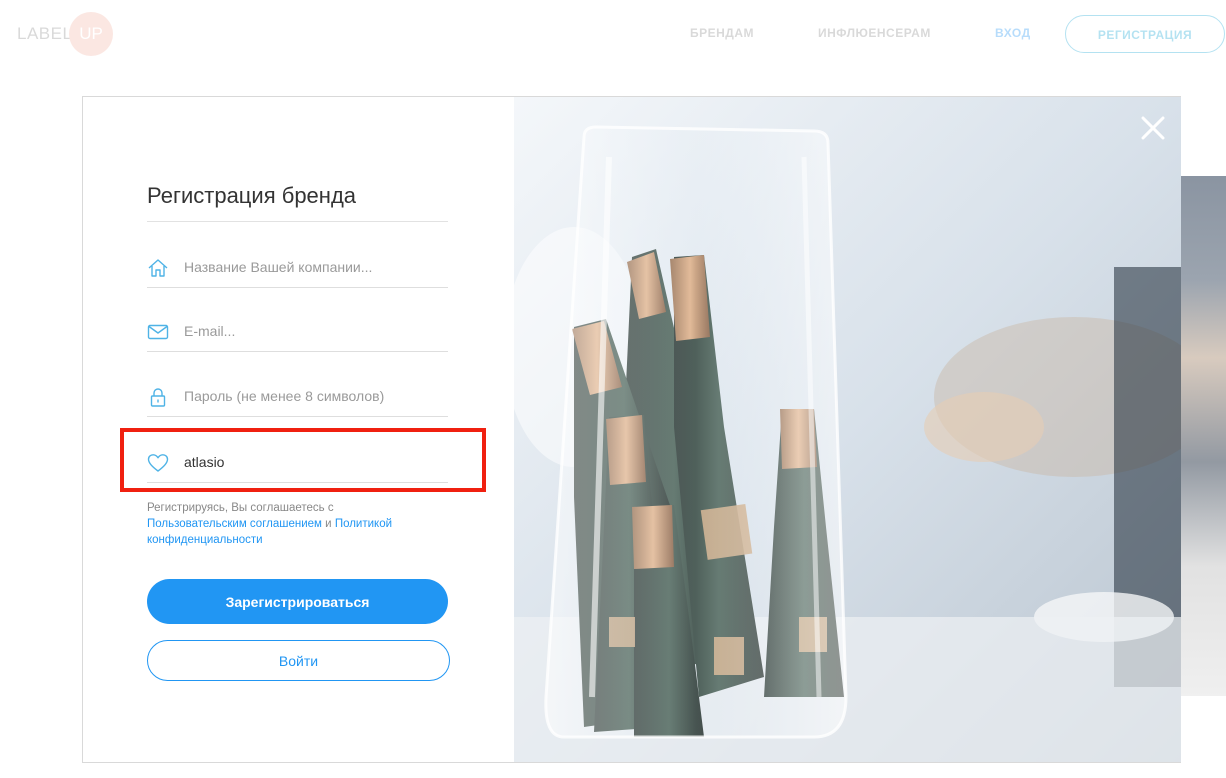  I want to click on email-field, so click(297, 331).